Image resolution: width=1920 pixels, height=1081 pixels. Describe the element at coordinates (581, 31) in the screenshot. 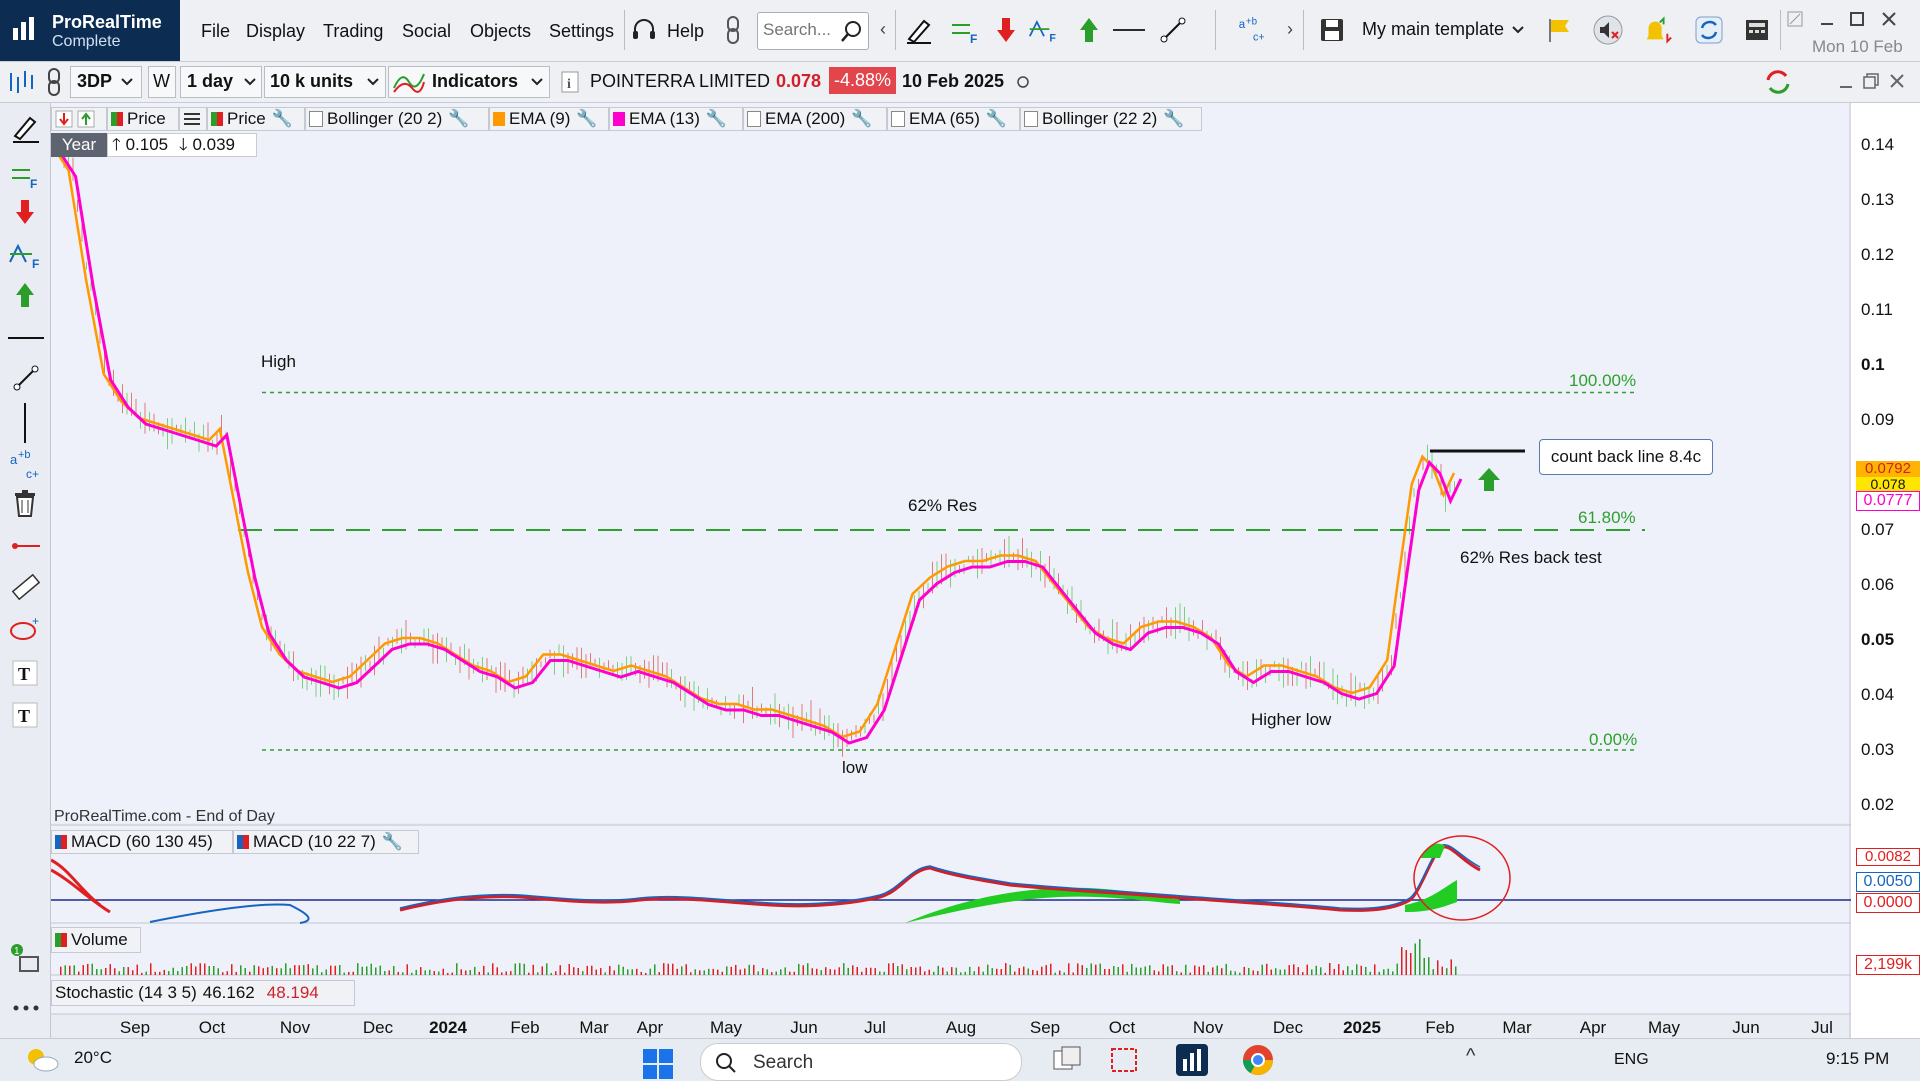

I see `menu-settings: Settings` at that location.